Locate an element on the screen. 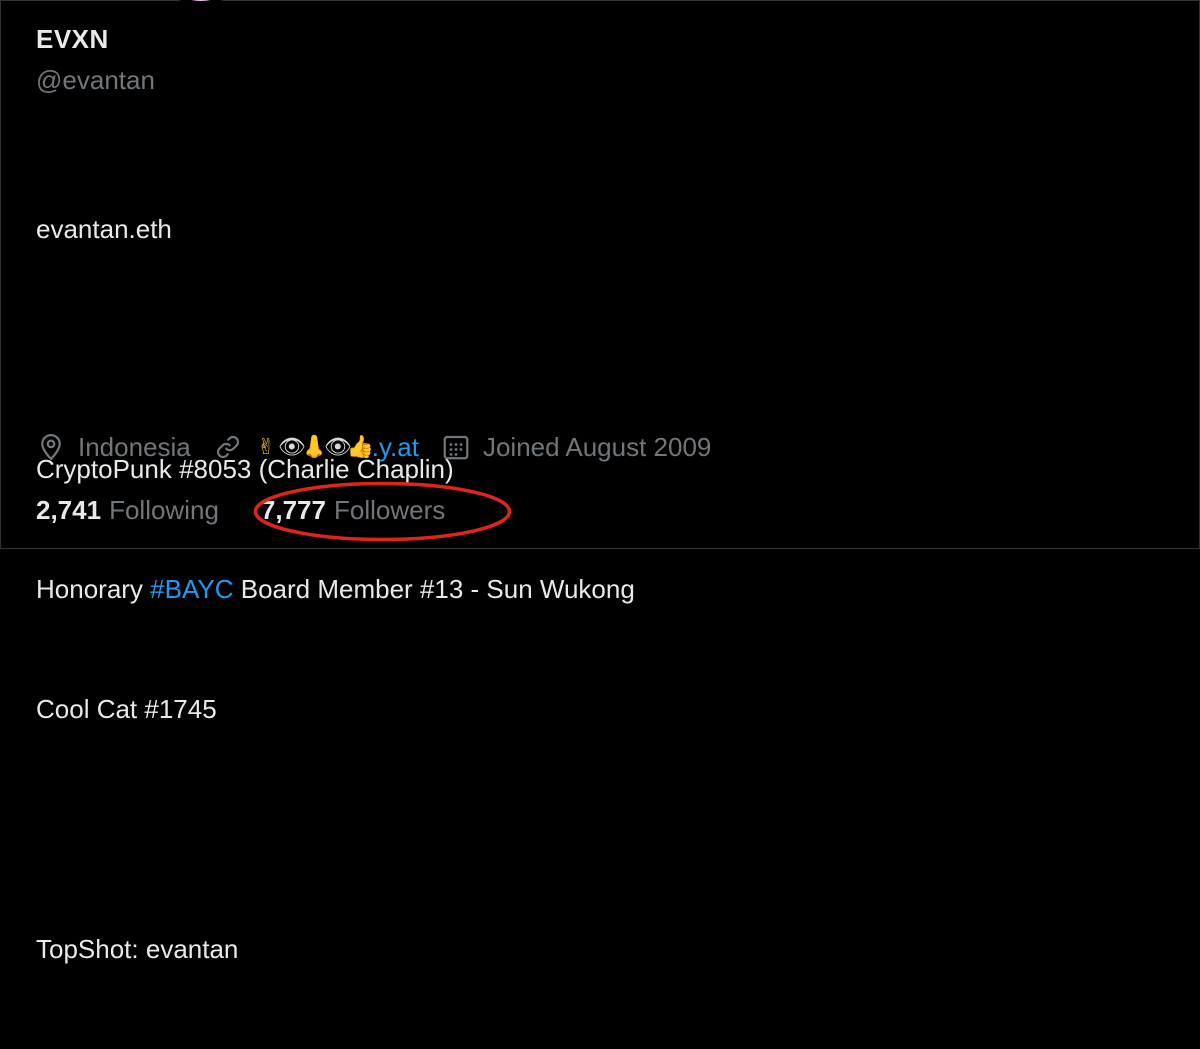 The width and height of the screenshot is (1200, 1049). website-domain: .y.at is located at coordinates (395, 446).